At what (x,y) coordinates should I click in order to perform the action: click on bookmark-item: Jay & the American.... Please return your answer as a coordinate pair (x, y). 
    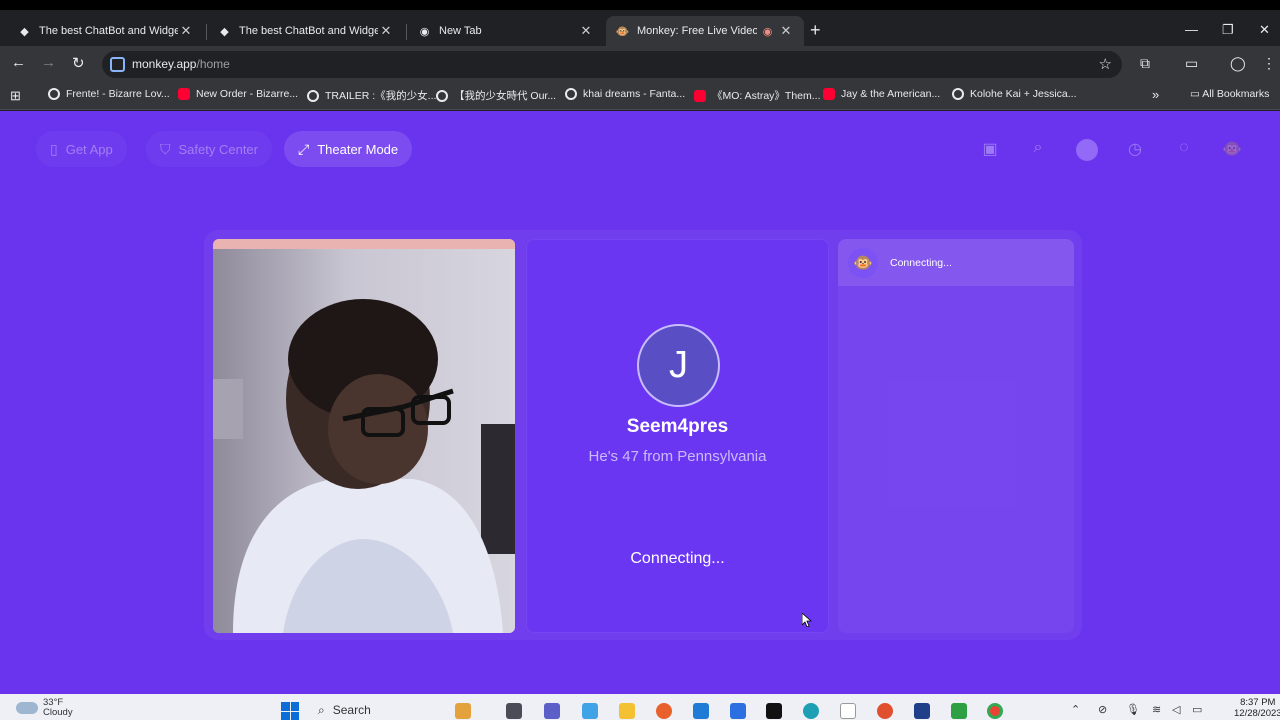
    Looking at the image, I should click on (881, 94).